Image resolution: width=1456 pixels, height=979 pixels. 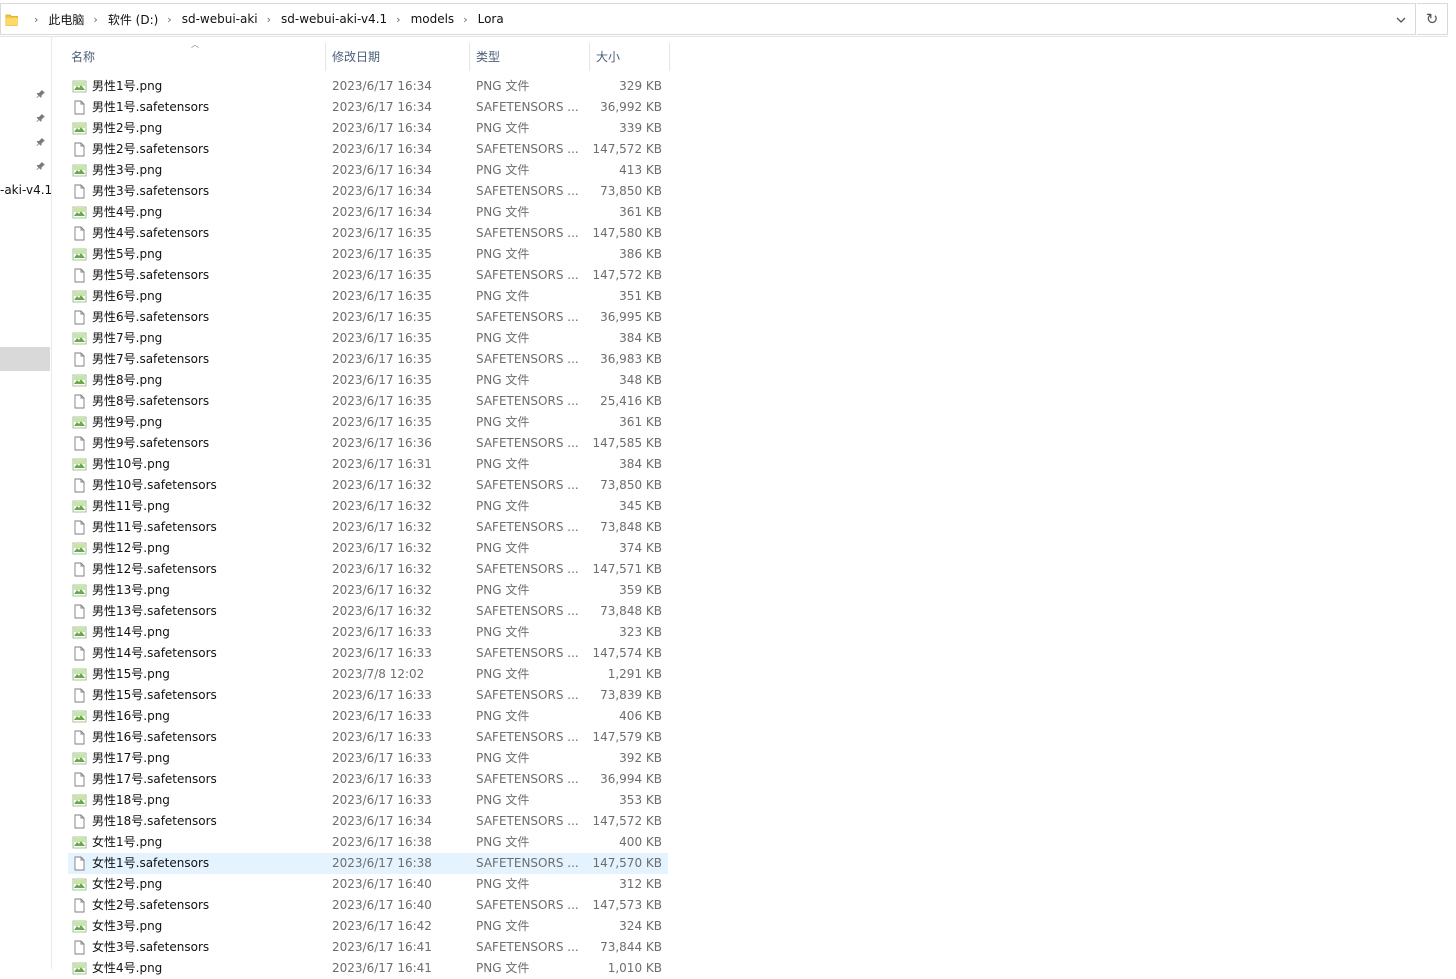 I want to click on file-row: 男性9号.png 2023/6/17 16:35 PNG 文件 361 KB, so click(x=368, y=422).